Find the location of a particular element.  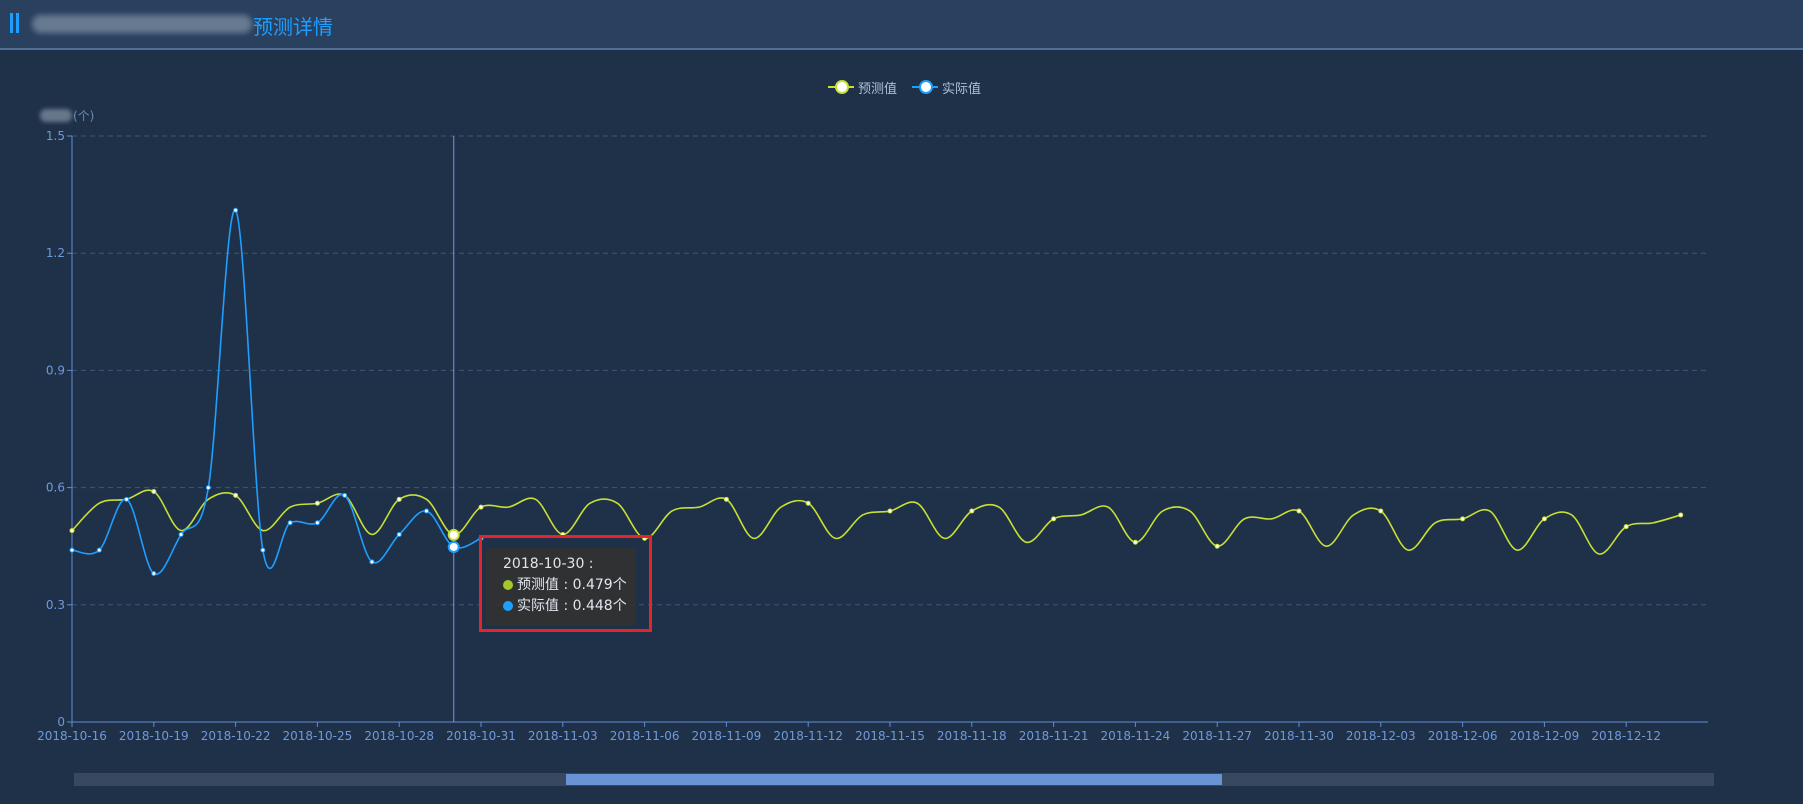

forecast-hover-point is located at coordinates (453, 534).